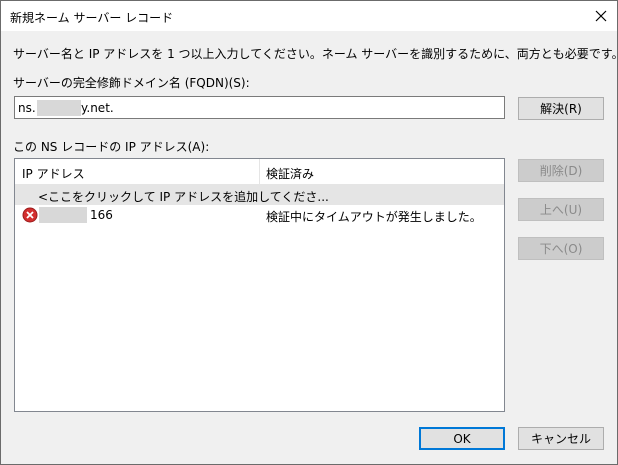 The height and width of the screenshot is (465, 618). I want to click on ok-button: OK, so click(462, 438).